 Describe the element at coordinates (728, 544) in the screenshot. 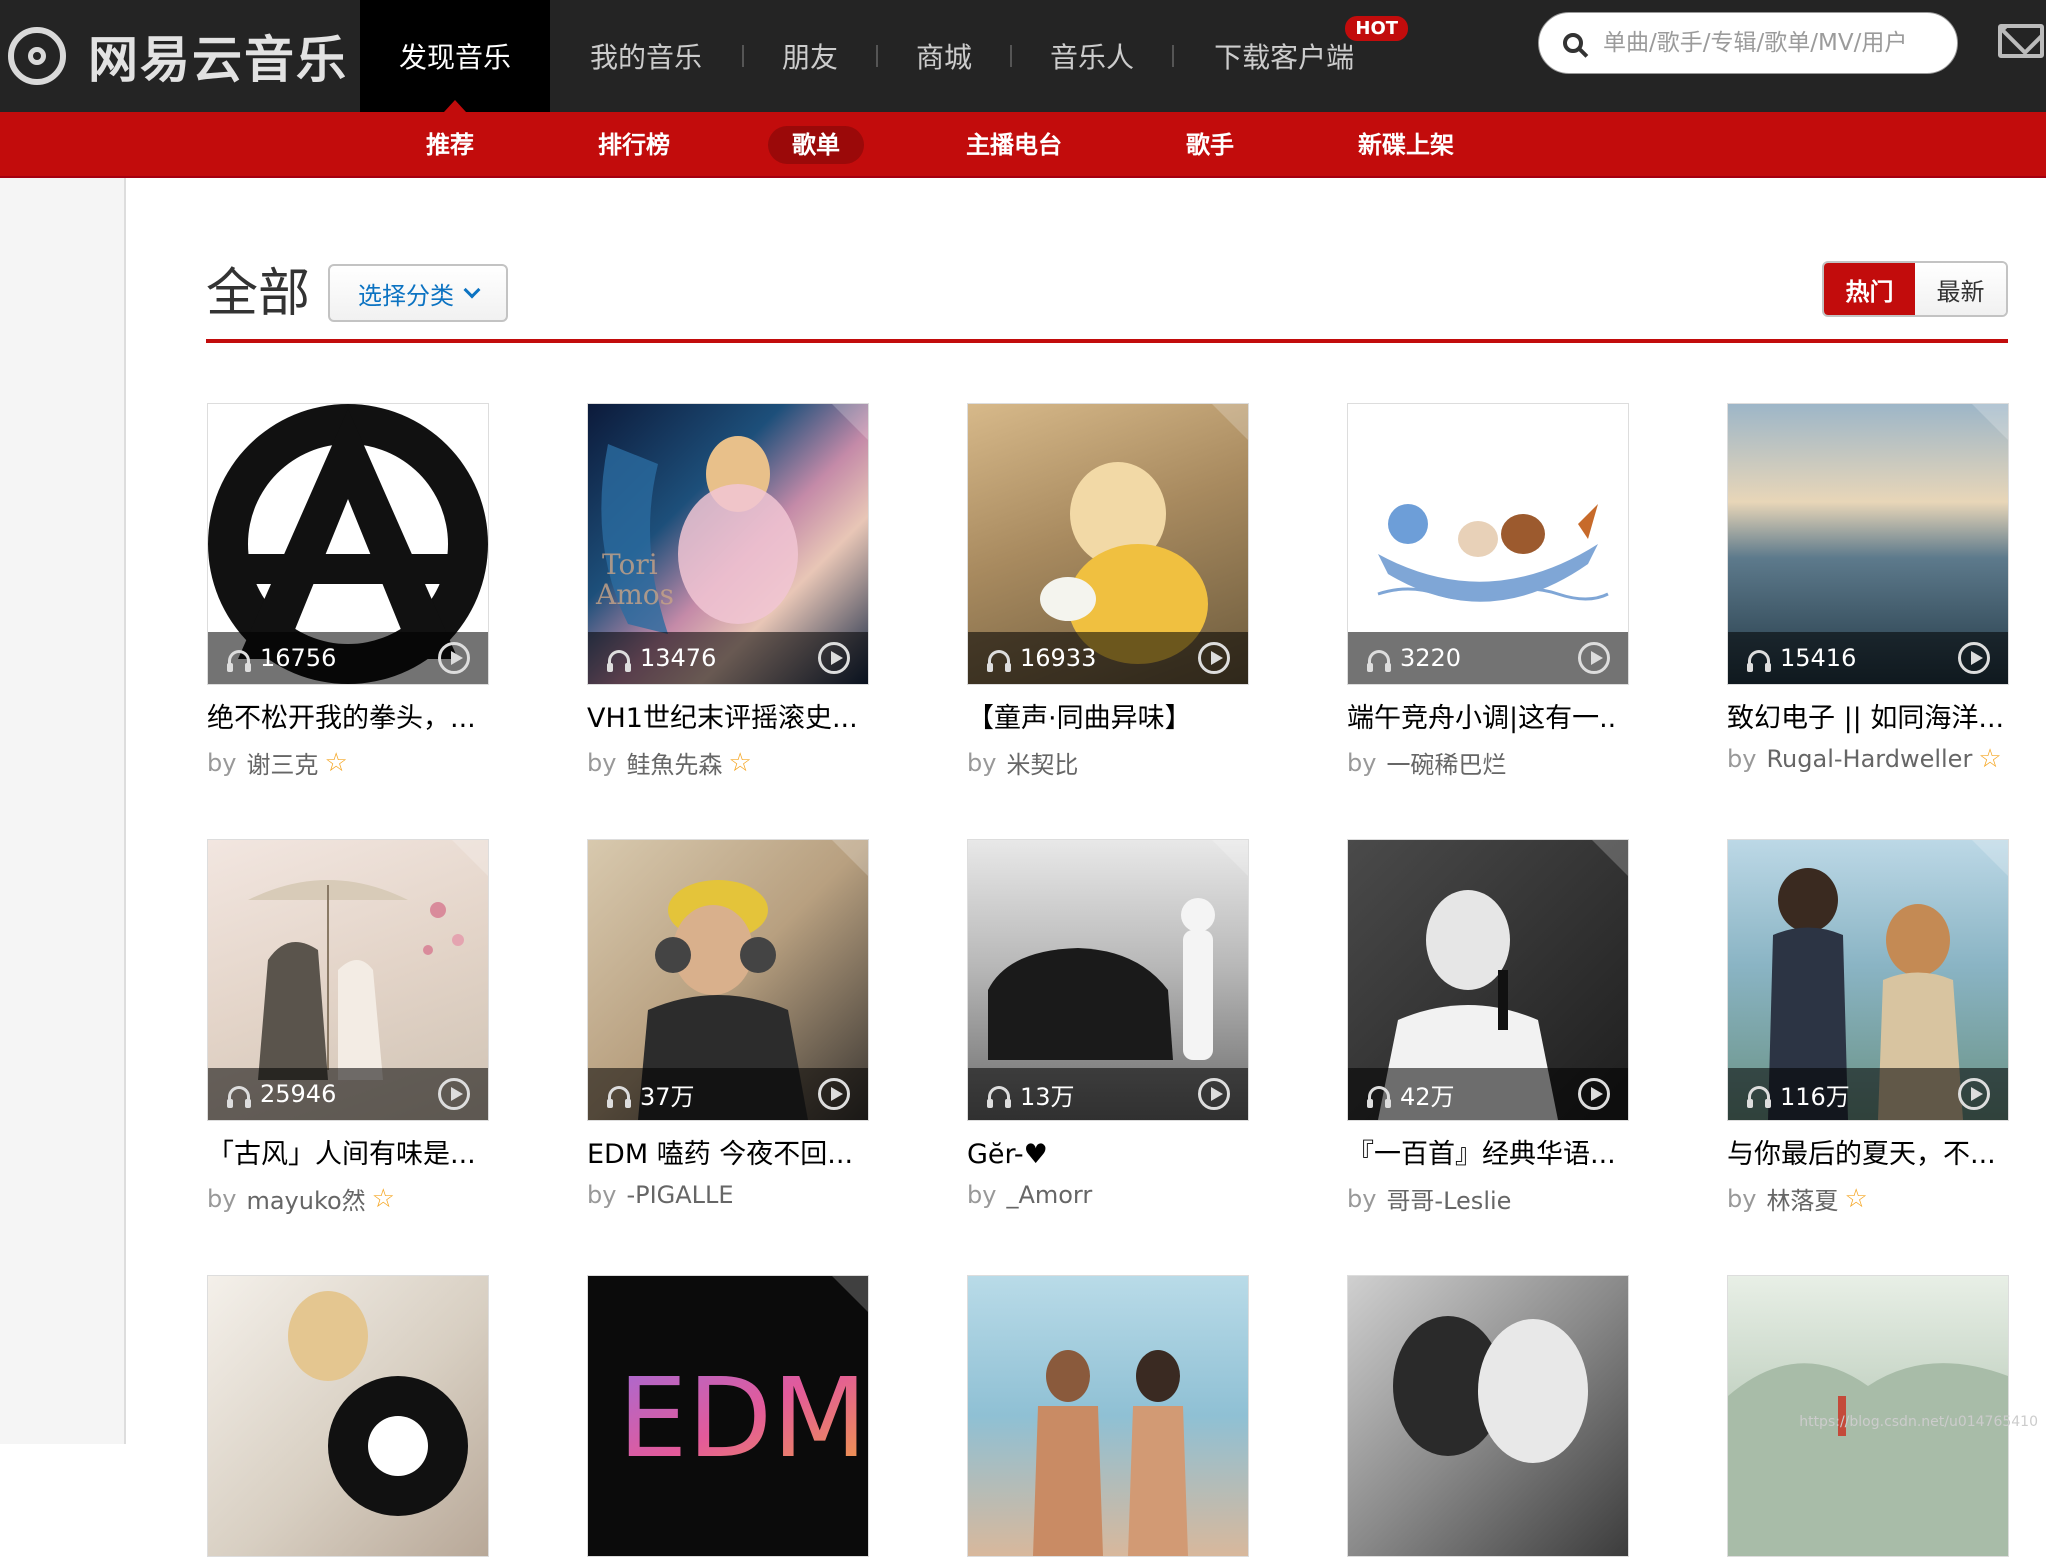

I see `playlist-cover: Tori Amos 13476` at that location.